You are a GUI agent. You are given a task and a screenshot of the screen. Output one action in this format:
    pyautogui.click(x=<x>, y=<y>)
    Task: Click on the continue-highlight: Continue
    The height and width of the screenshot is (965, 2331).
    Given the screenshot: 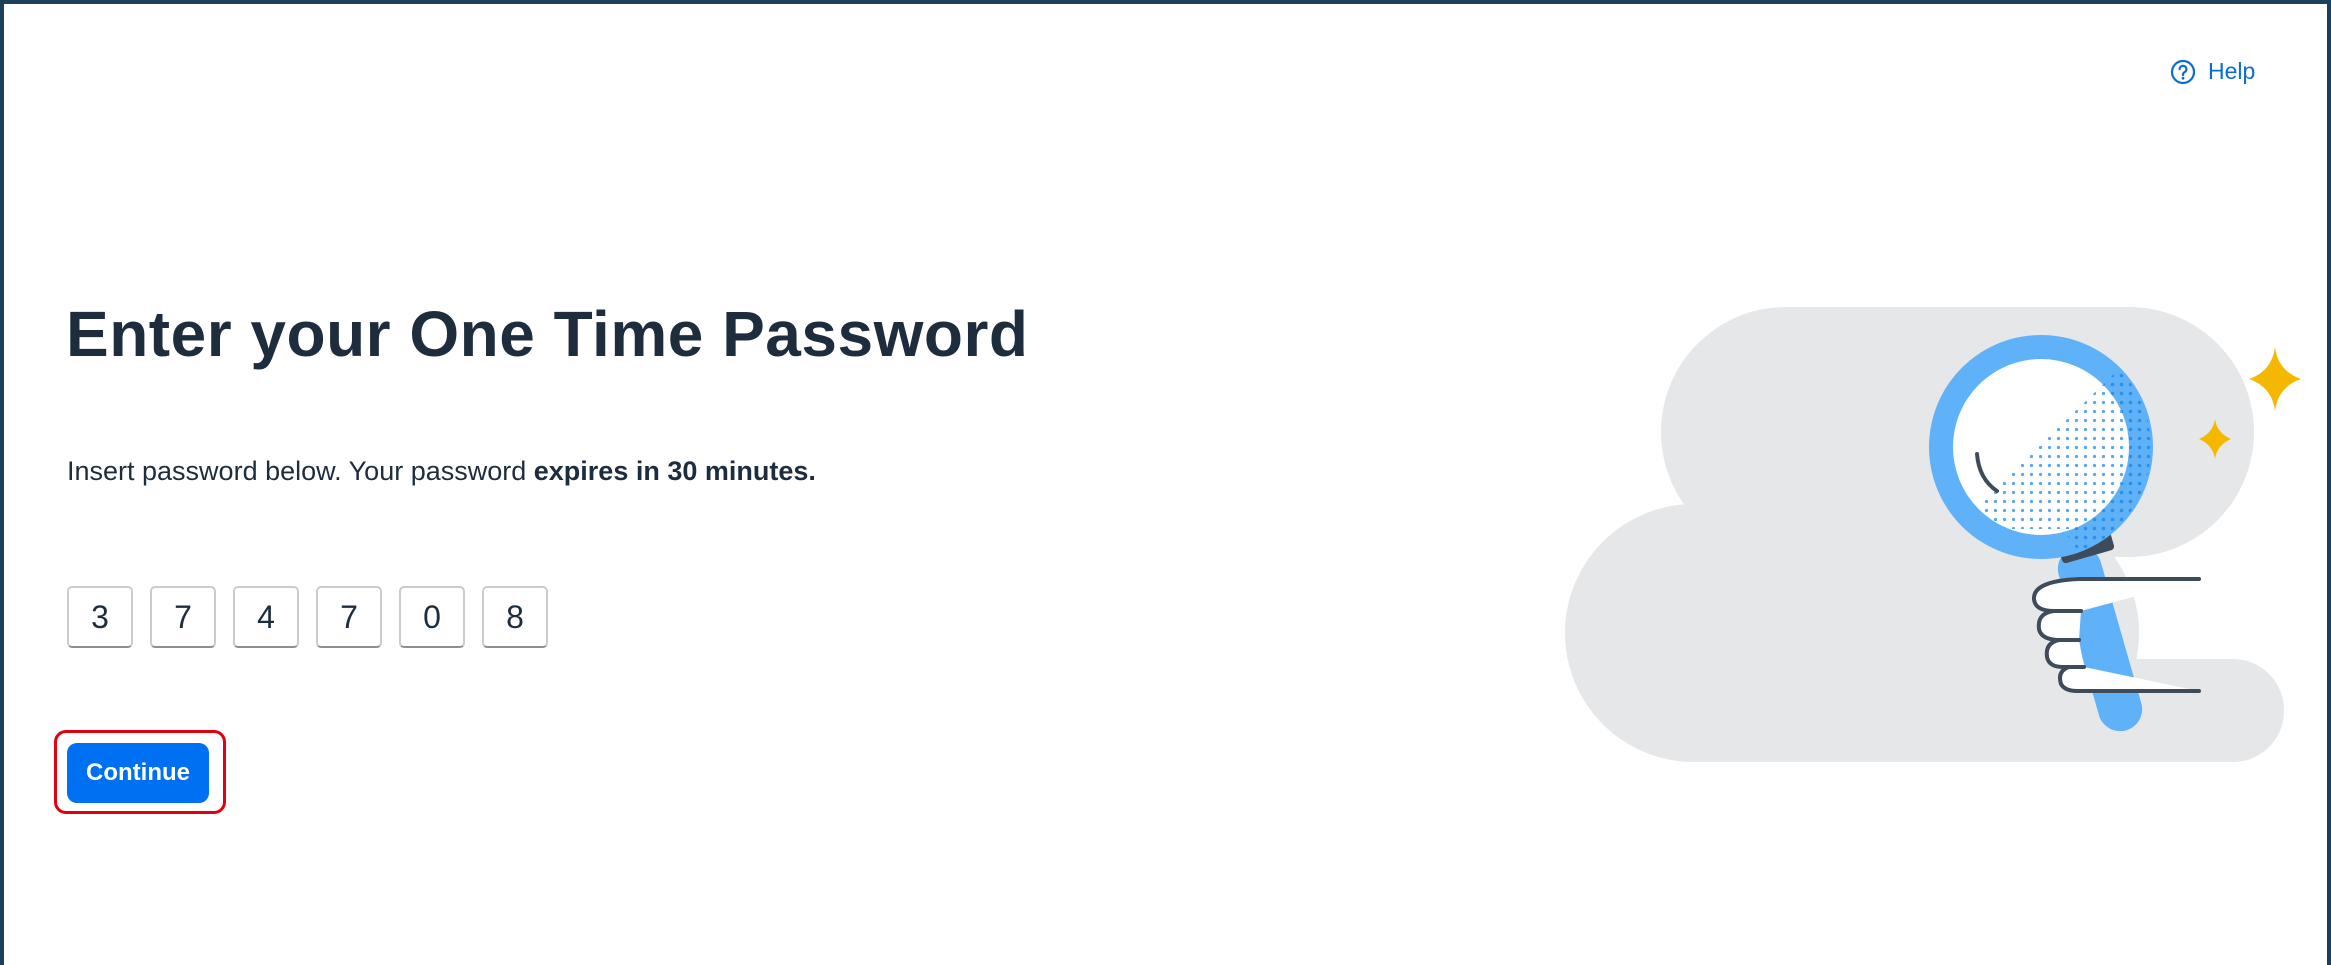 What is the action you would take?
    pyautogui.click(x=140, y=772)
    